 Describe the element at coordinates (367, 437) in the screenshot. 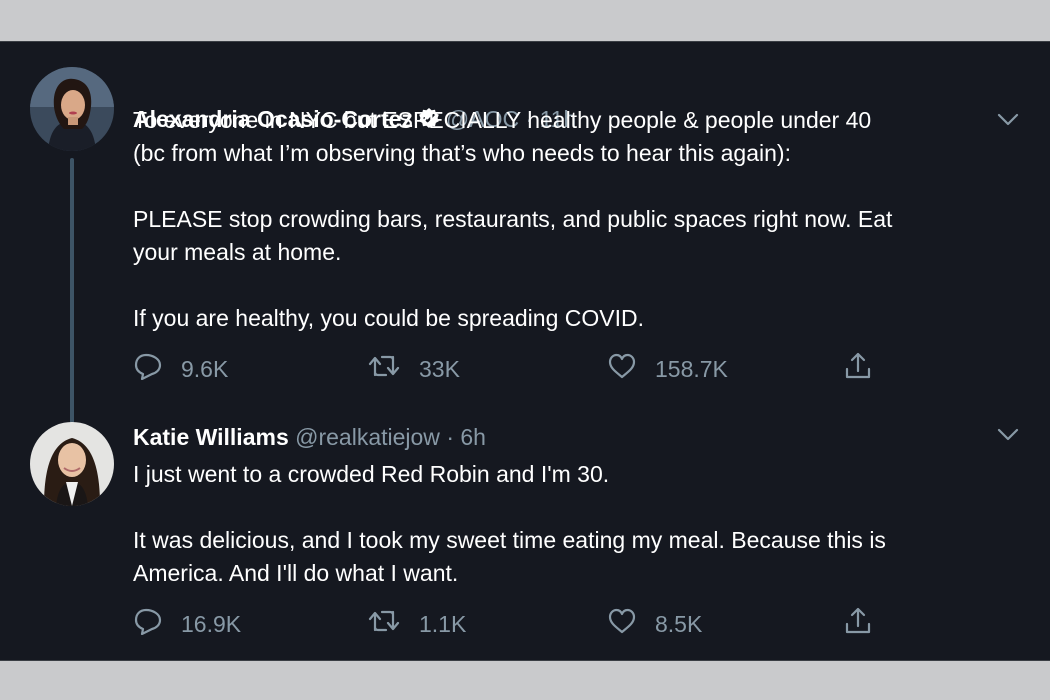

I see `author-handle: @realkatiejow` at that location.